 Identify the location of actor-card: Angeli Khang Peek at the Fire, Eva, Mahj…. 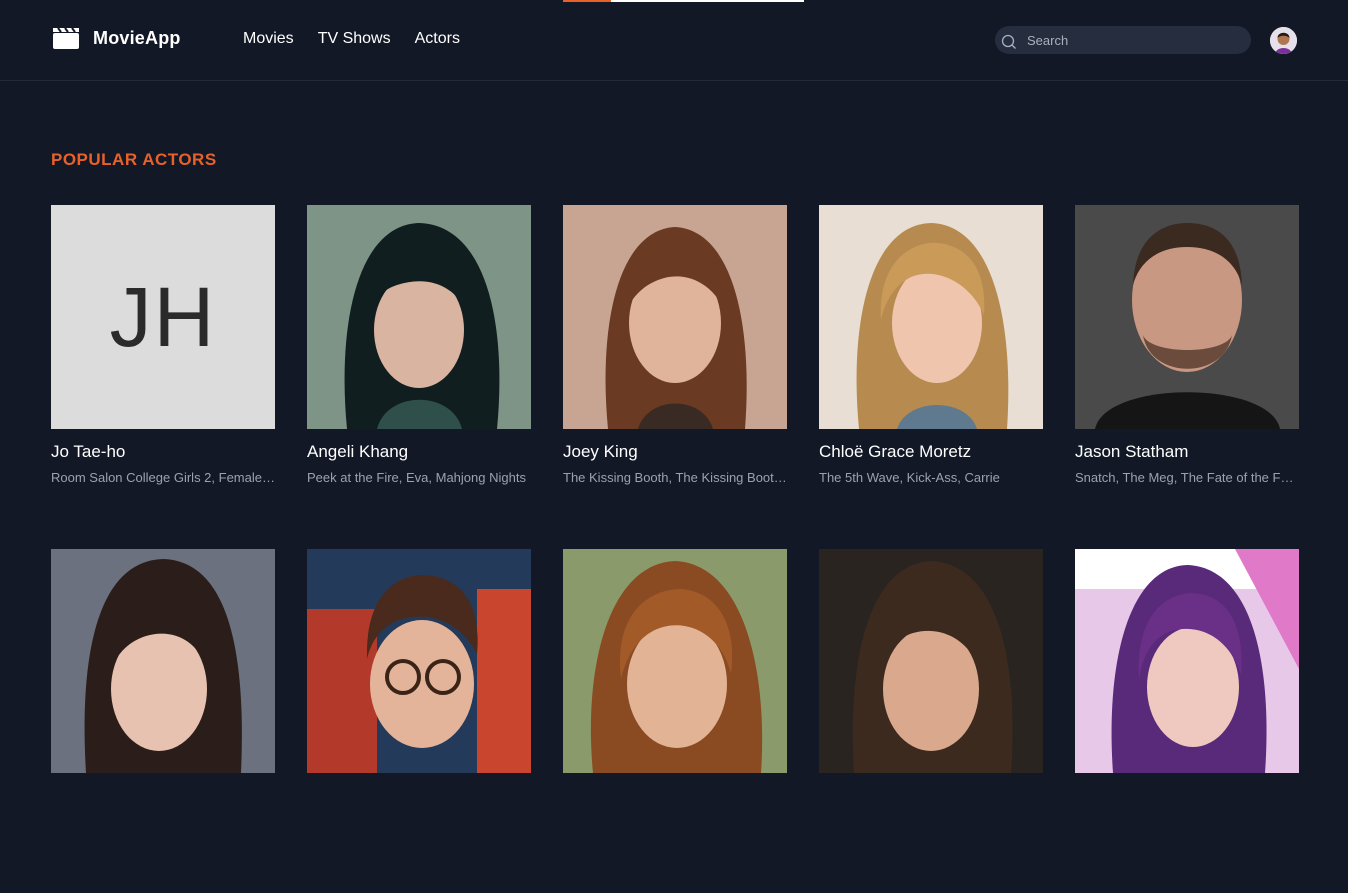
(419, 377).